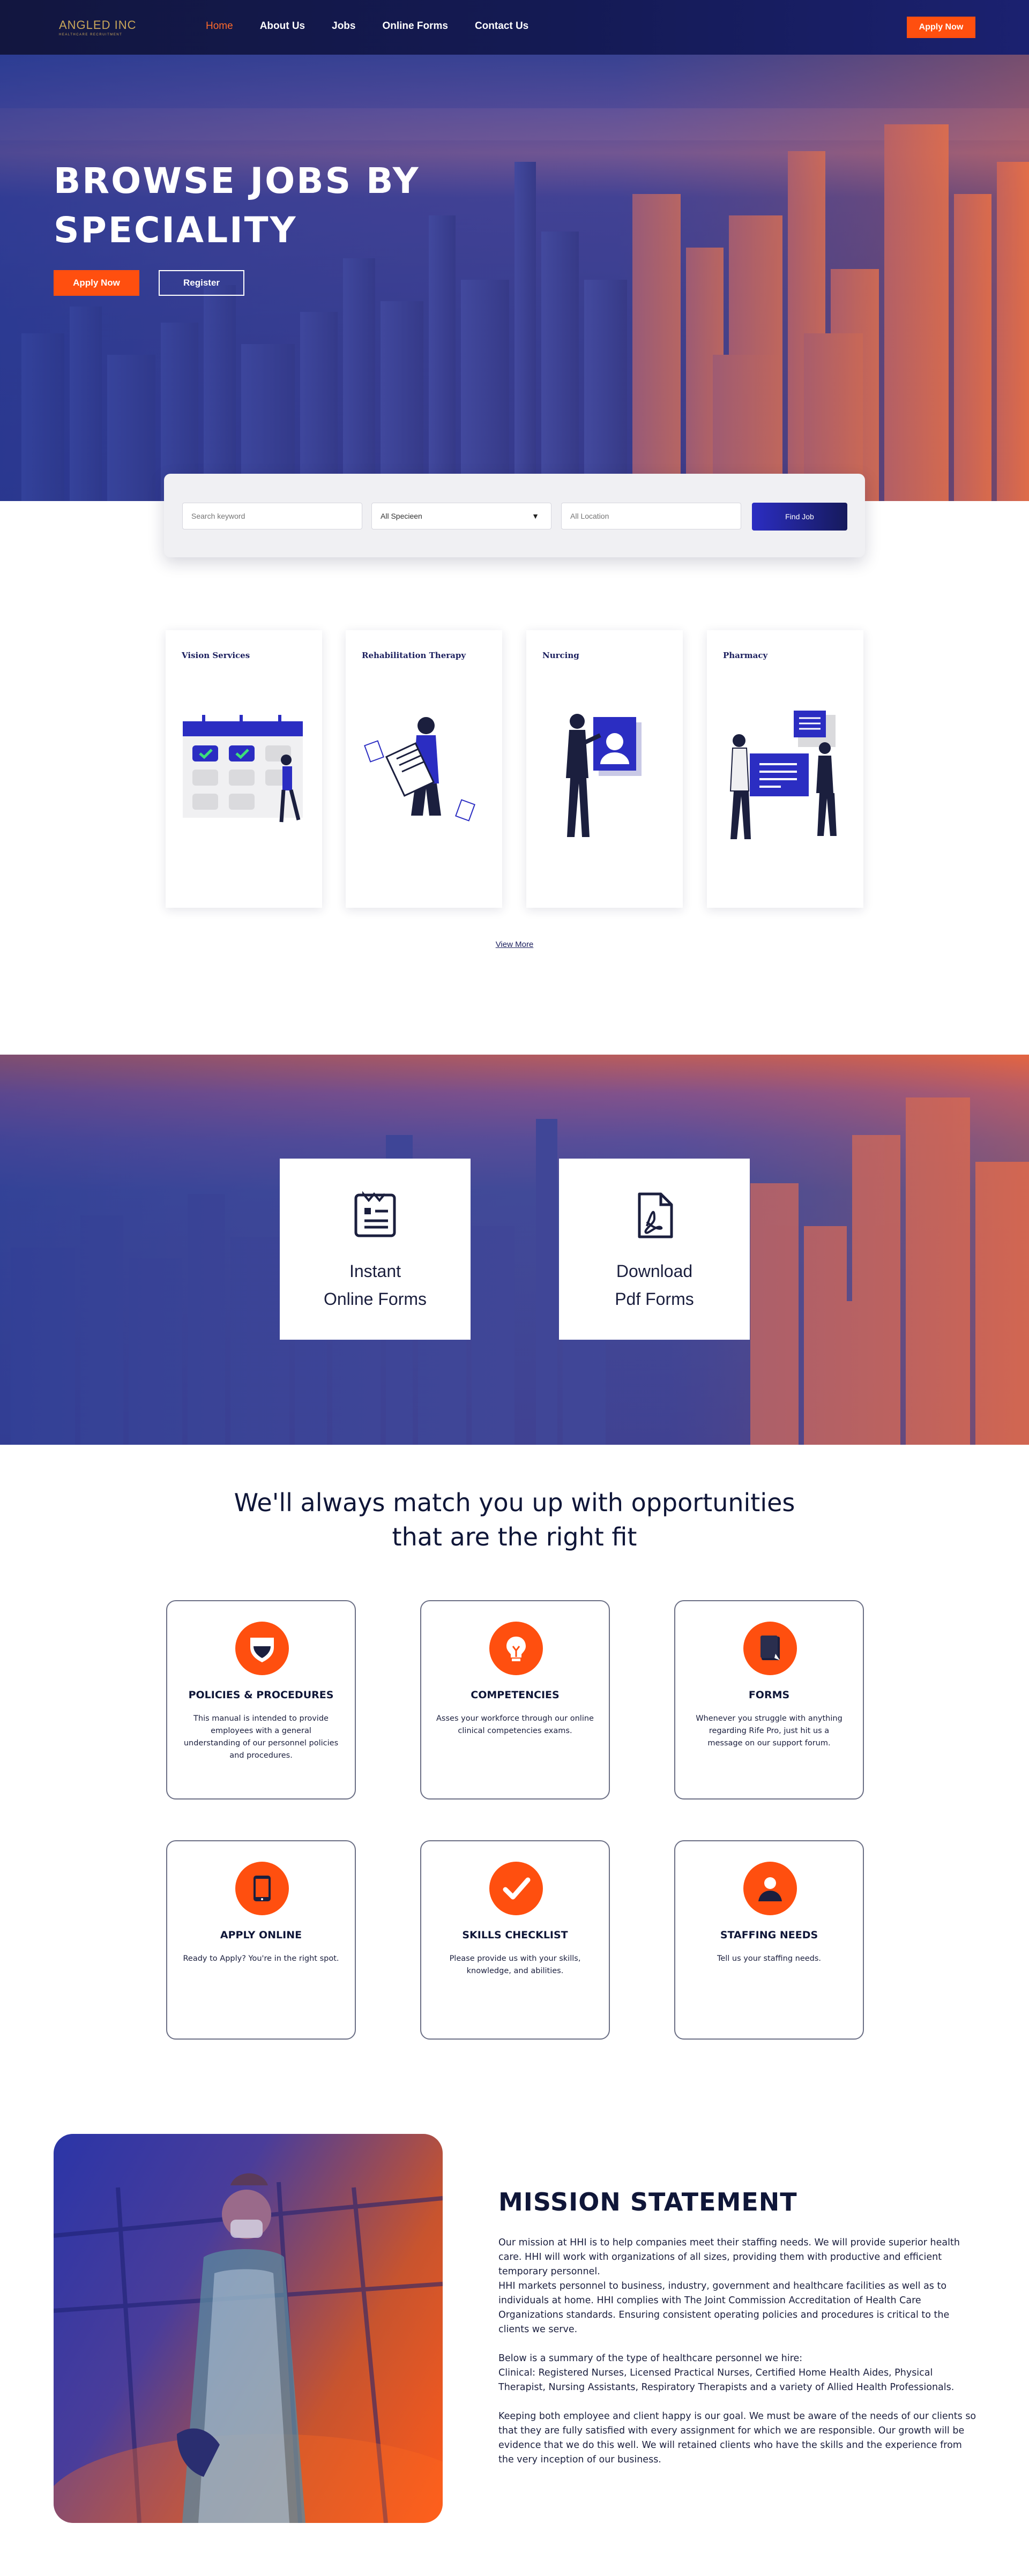 This screenshot has height=2576, width=1029. I want to click on pdf-icon, so click(655, 1215).